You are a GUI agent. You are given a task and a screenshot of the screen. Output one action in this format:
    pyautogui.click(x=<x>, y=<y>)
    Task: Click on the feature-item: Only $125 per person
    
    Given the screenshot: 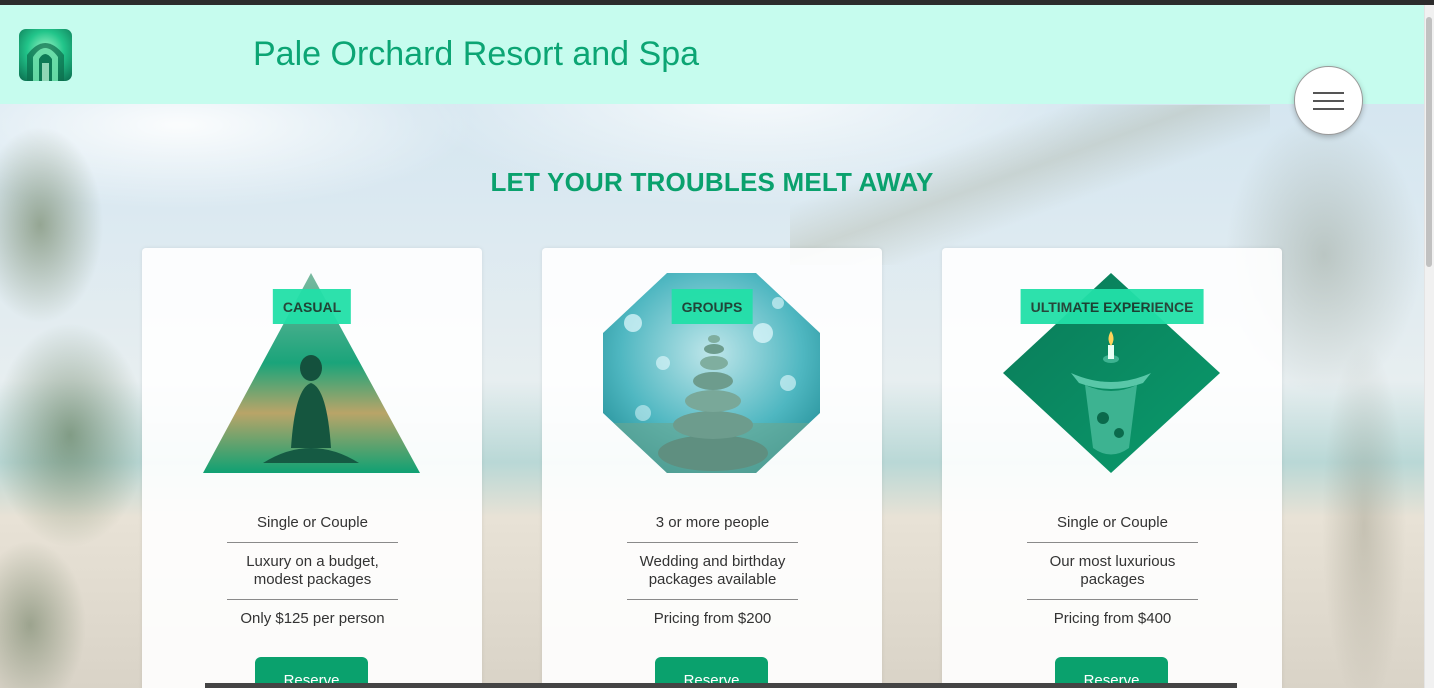 What is the action you would take?
    pyautogui.click(x=312, y=618)
    